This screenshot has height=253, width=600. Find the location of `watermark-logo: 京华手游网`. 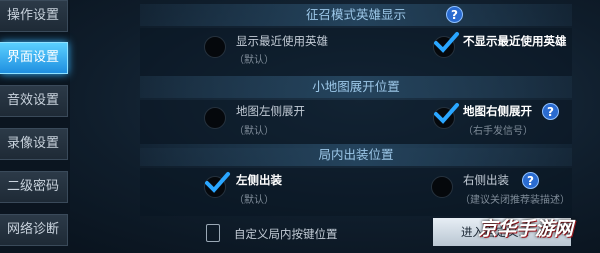

watermark-logo: 京华手游网 is located at coordinates (526, 229).